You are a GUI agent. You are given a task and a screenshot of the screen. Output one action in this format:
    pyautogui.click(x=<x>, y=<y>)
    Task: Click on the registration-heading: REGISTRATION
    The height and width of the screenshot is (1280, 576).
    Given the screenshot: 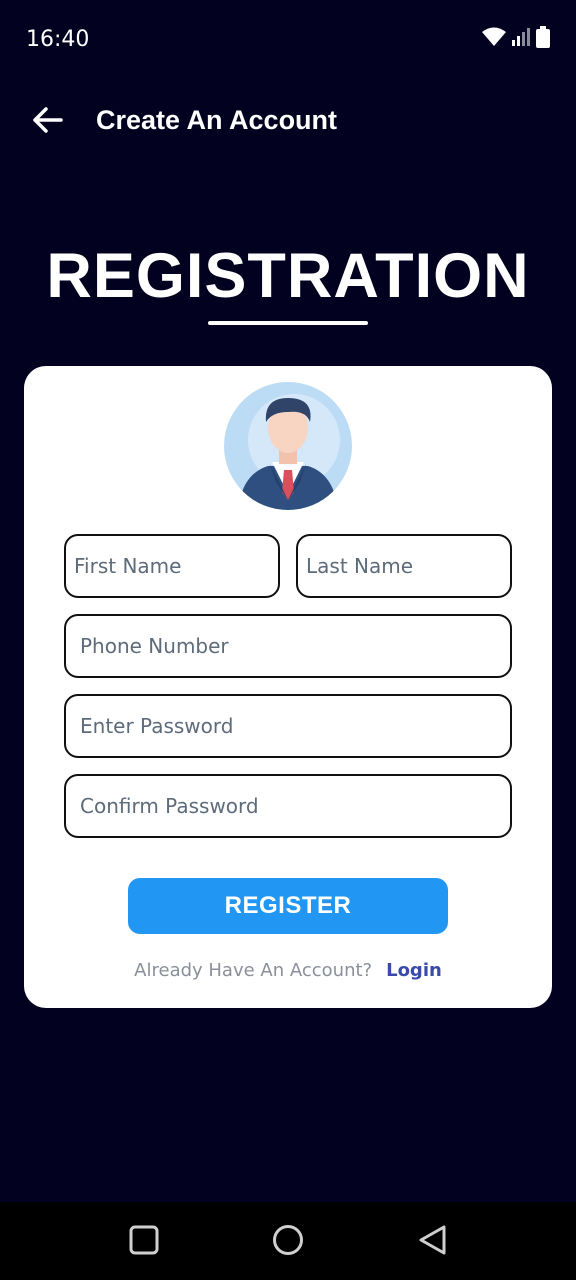 What is the action you would take?
    pyautogui.click(x=288, y=276)
    